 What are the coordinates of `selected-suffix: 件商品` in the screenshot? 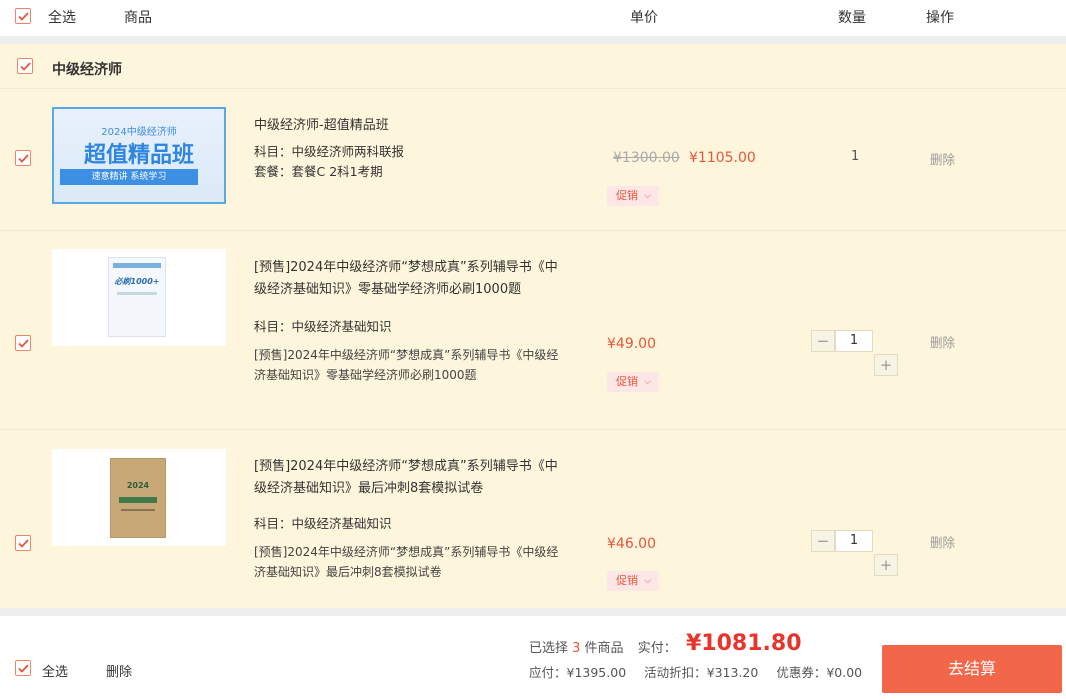 It's located at (602, 648).